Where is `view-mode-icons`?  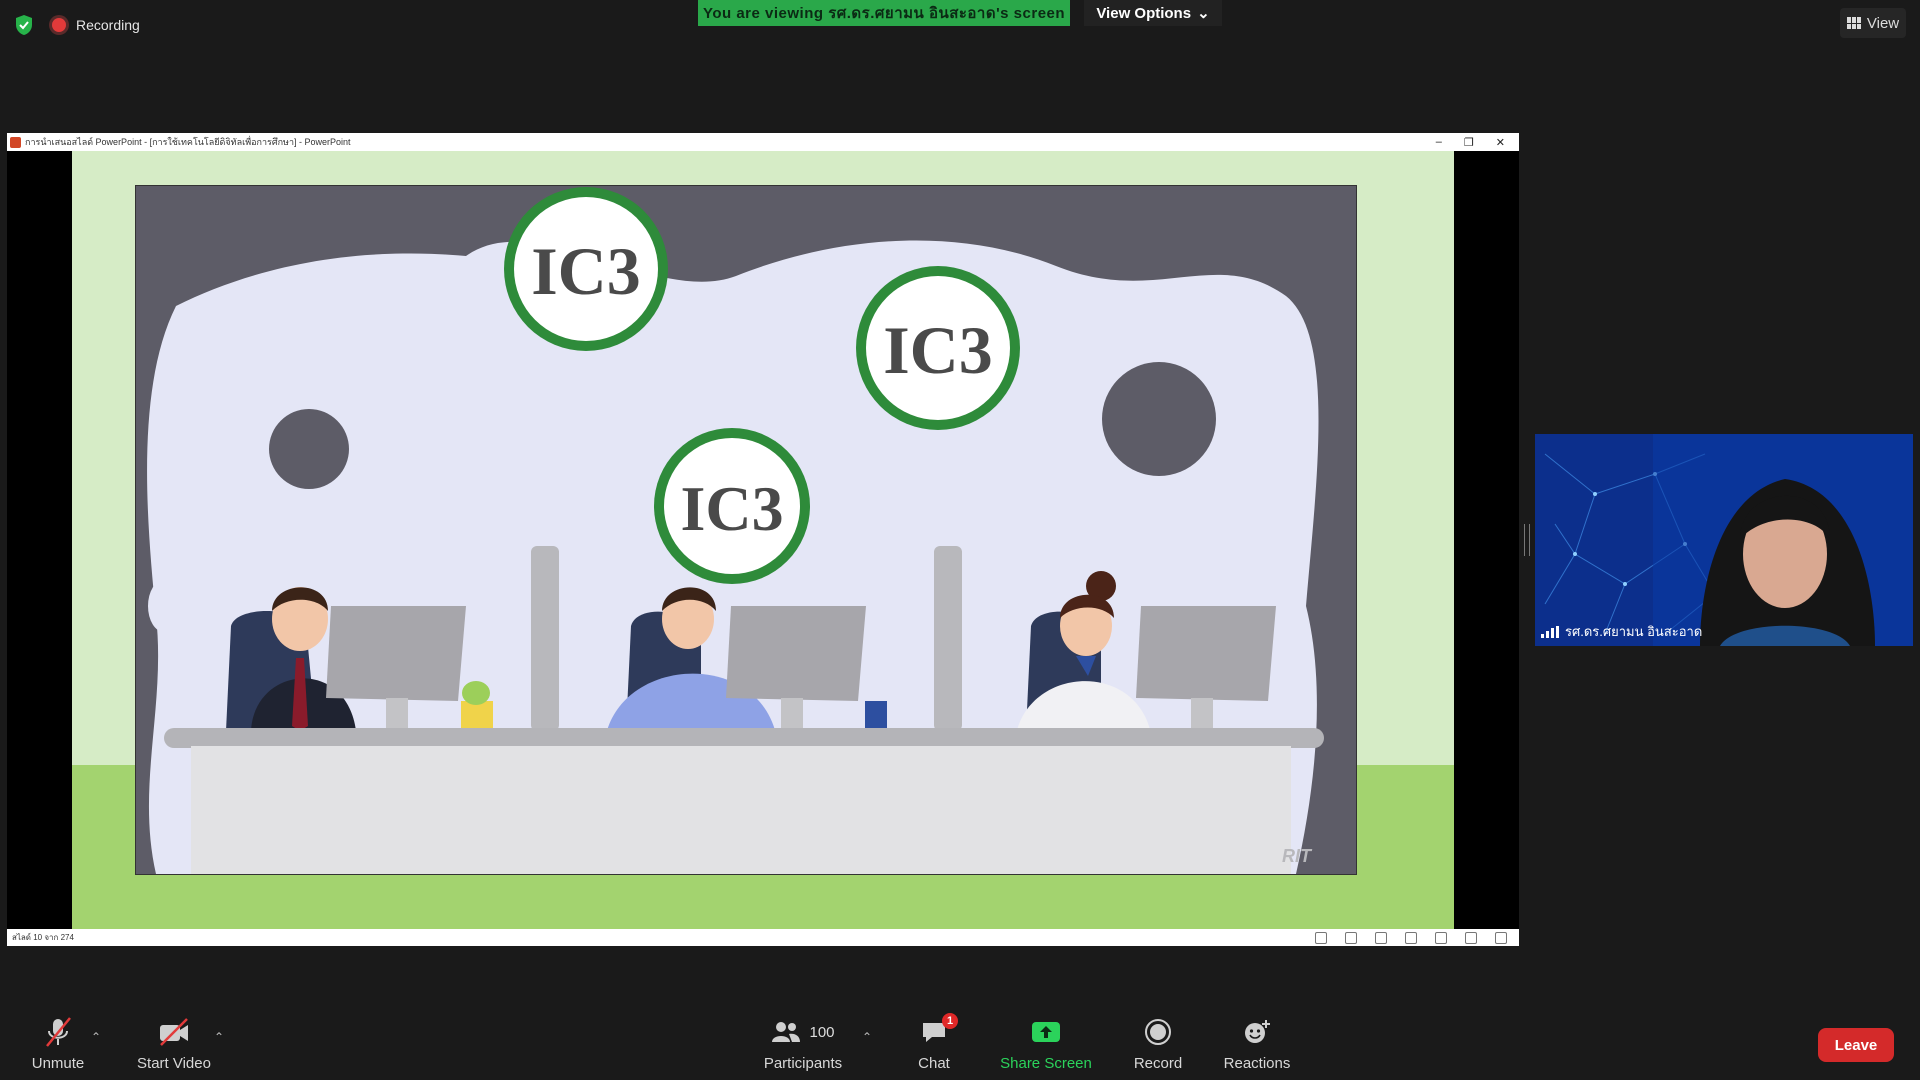 view-mode-icons is located at coordinates (1411, 938).